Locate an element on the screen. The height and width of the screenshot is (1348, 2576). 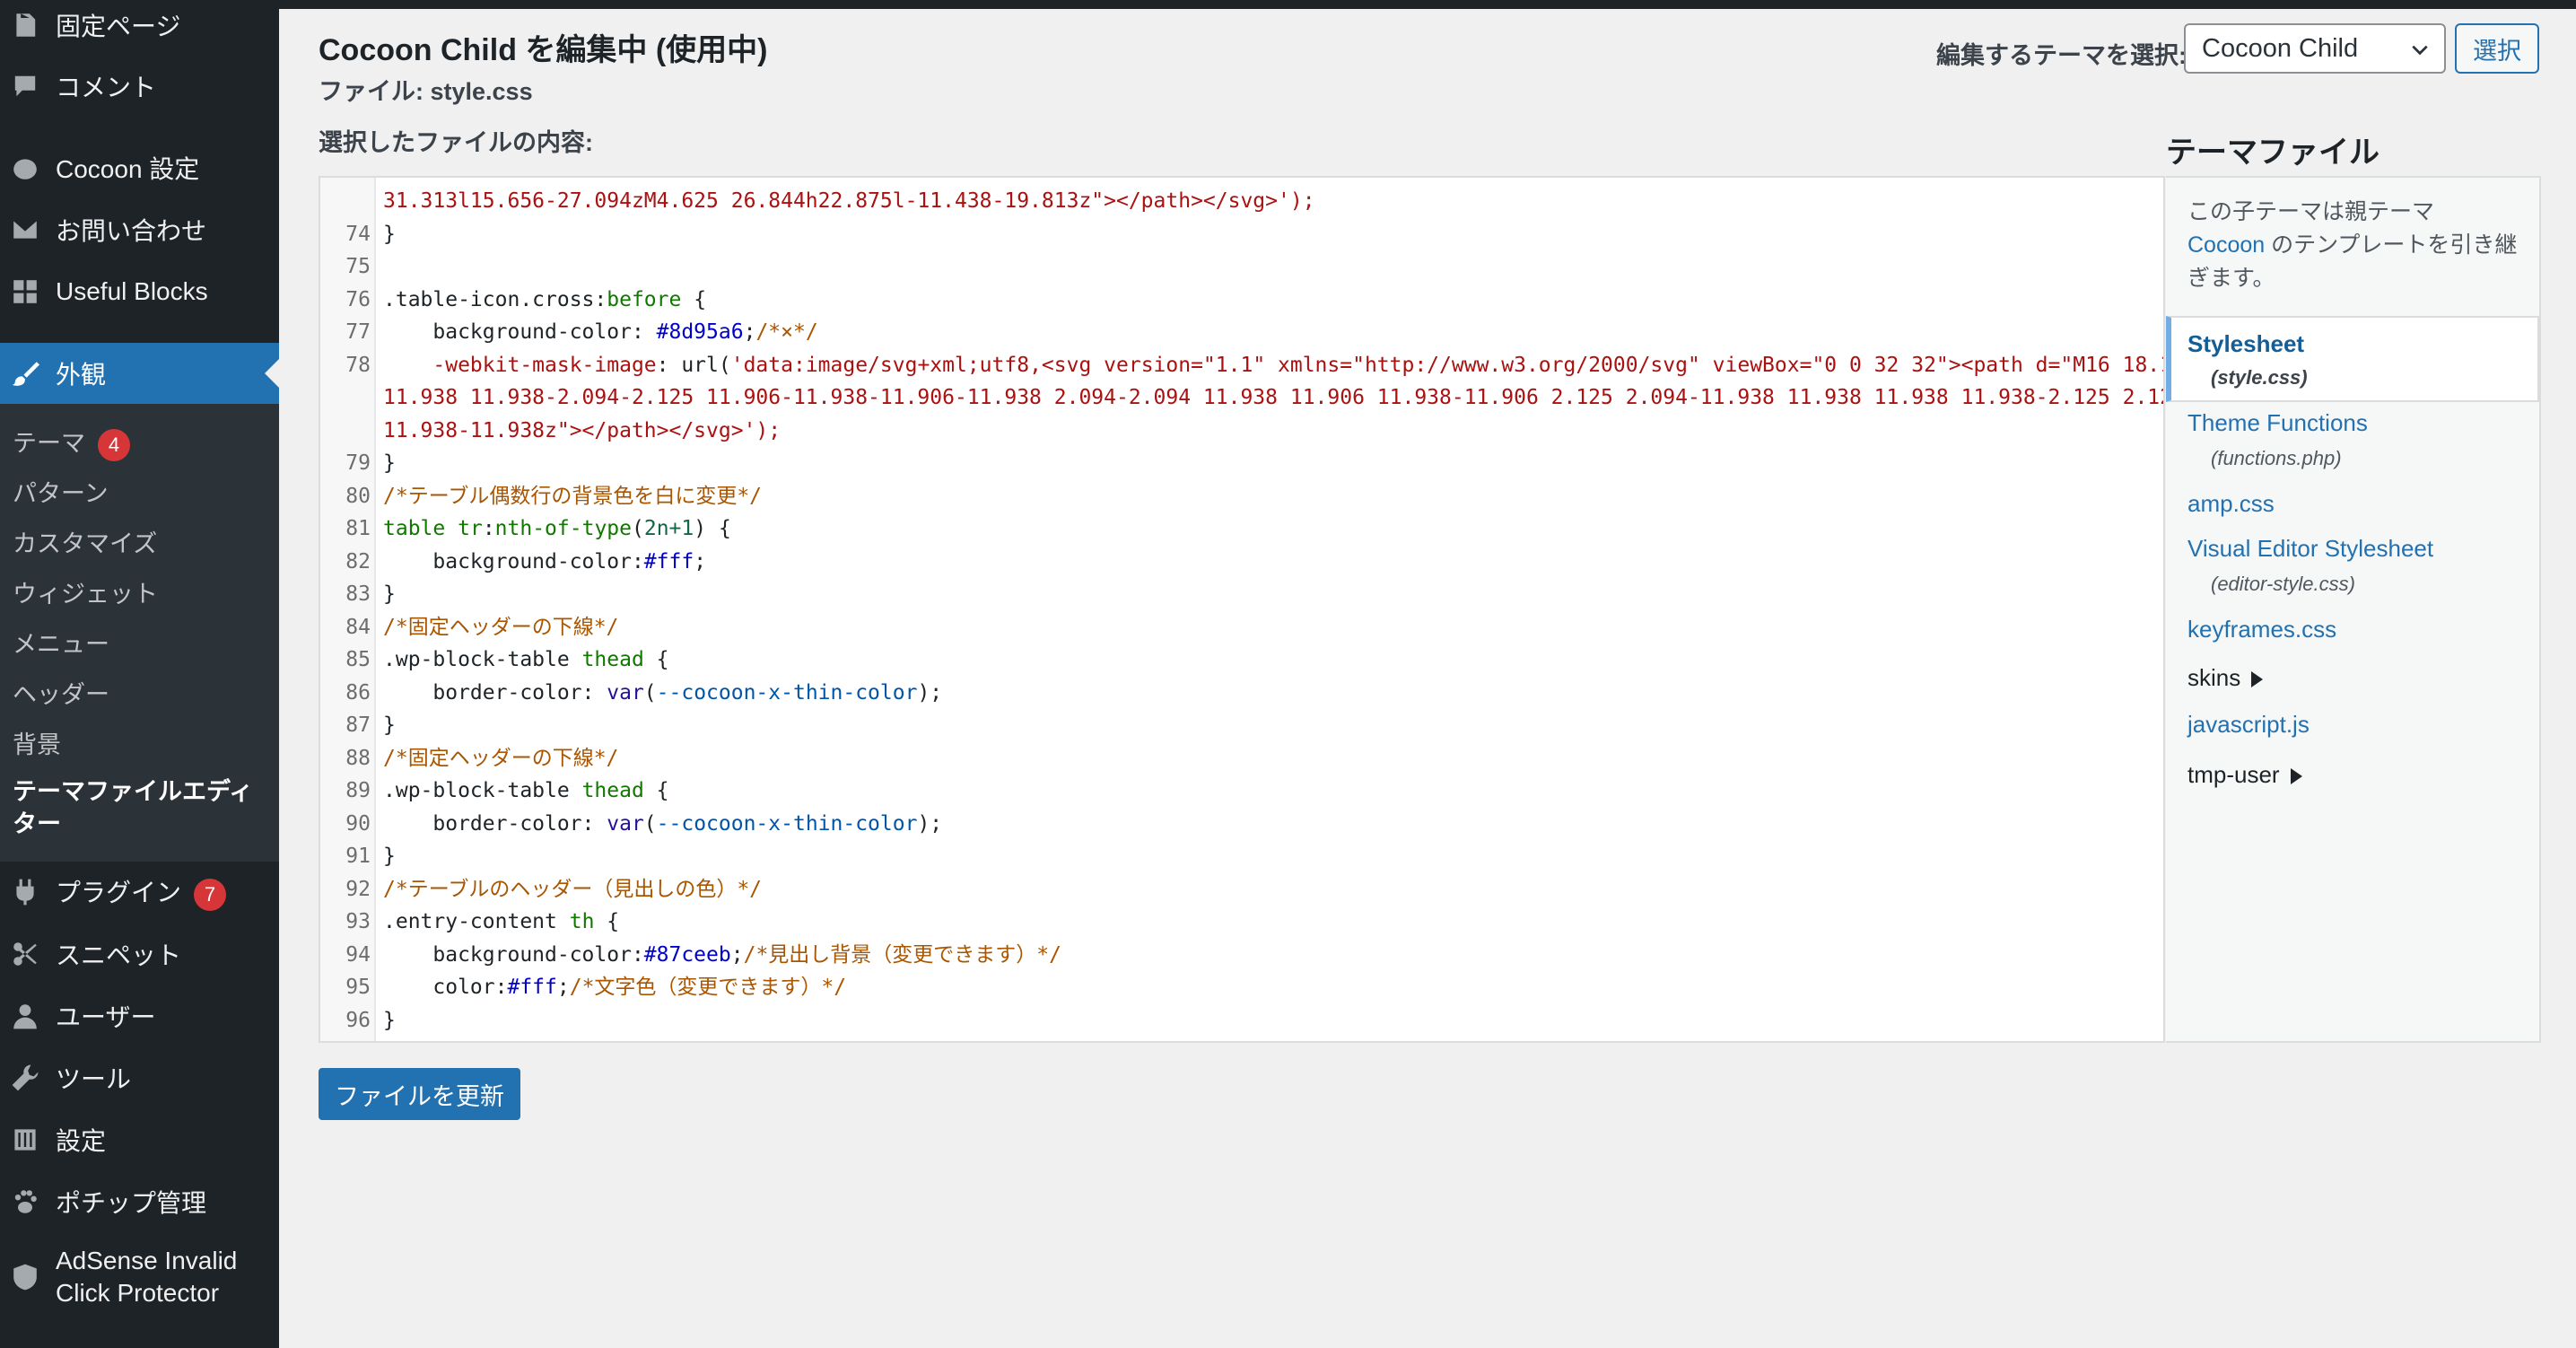
sidebar-item-pochipp: ポチップ管理 is located at coordinates (139, 1201).